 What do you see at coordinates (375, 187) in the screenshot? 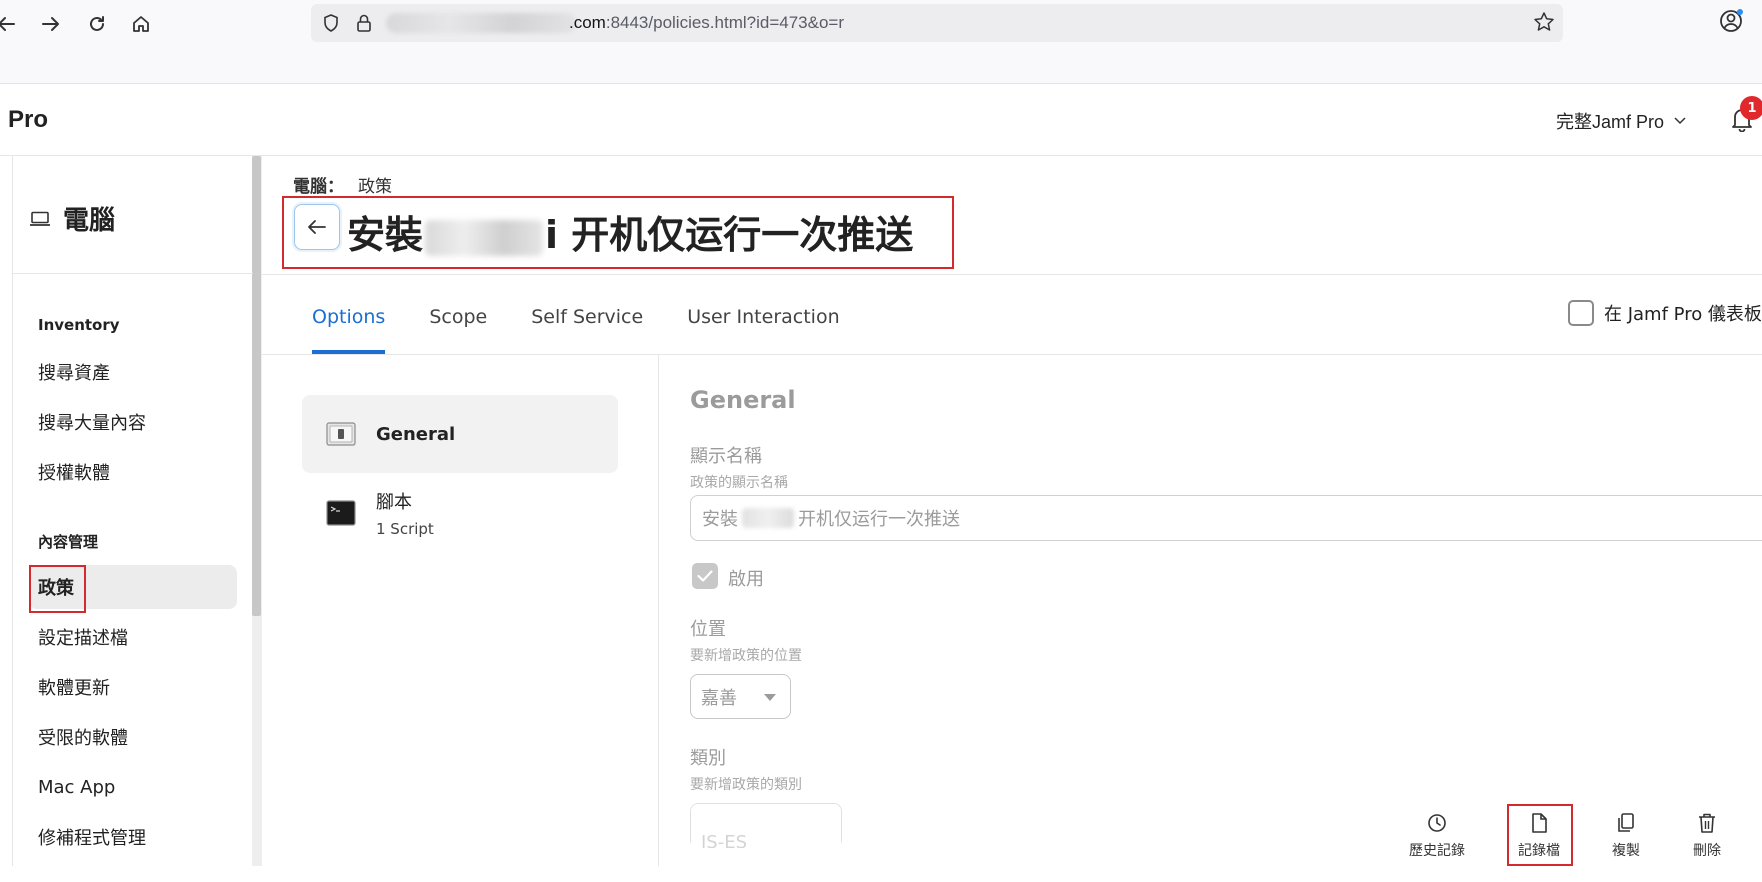
I see `breadcrumb-page: 政策` at bounding box center [375, 187].